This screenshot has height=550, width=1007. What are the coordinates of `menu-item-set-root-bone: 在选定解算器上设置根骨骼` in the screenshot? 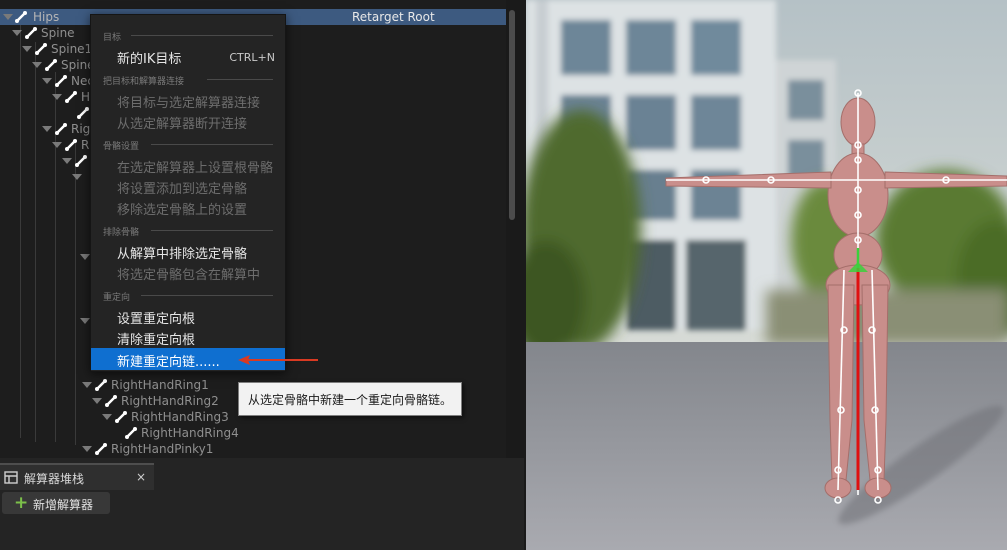 It's located at (195, 166).